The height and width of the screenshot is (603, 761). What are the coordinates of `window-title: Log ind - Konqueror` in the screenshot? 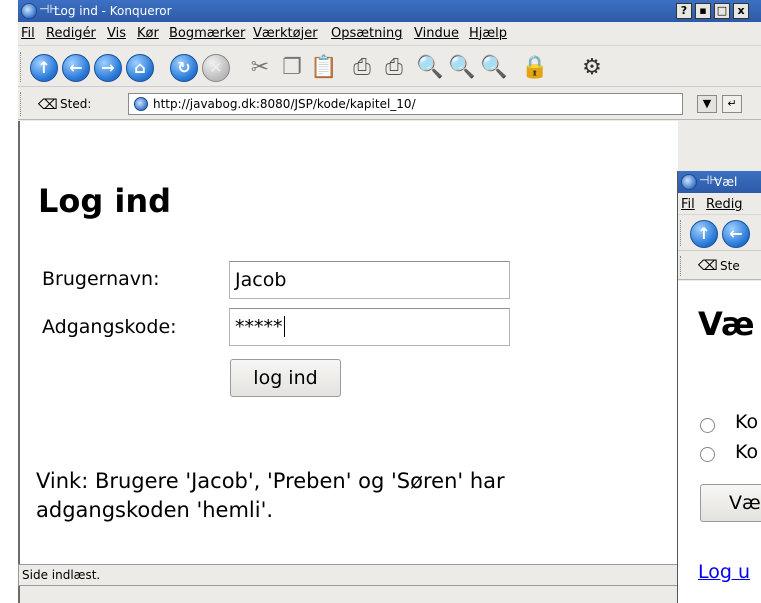 It's located at (113, 11).